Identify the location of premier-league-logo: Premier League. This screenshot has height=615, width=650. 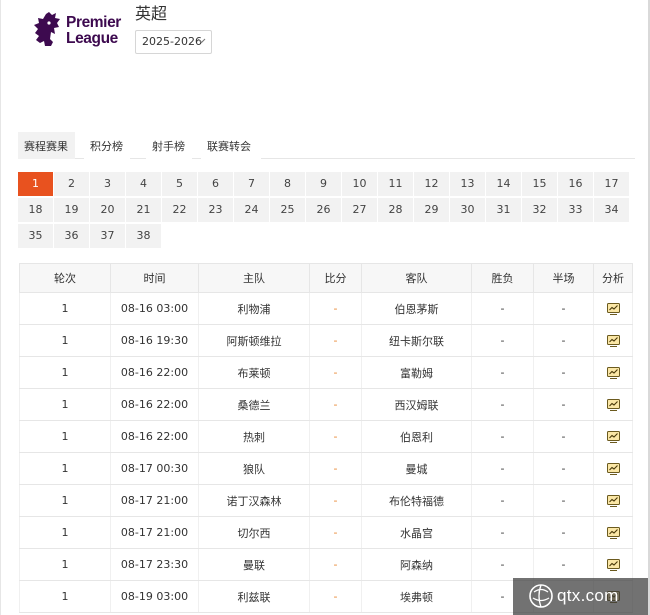
(82, 30).